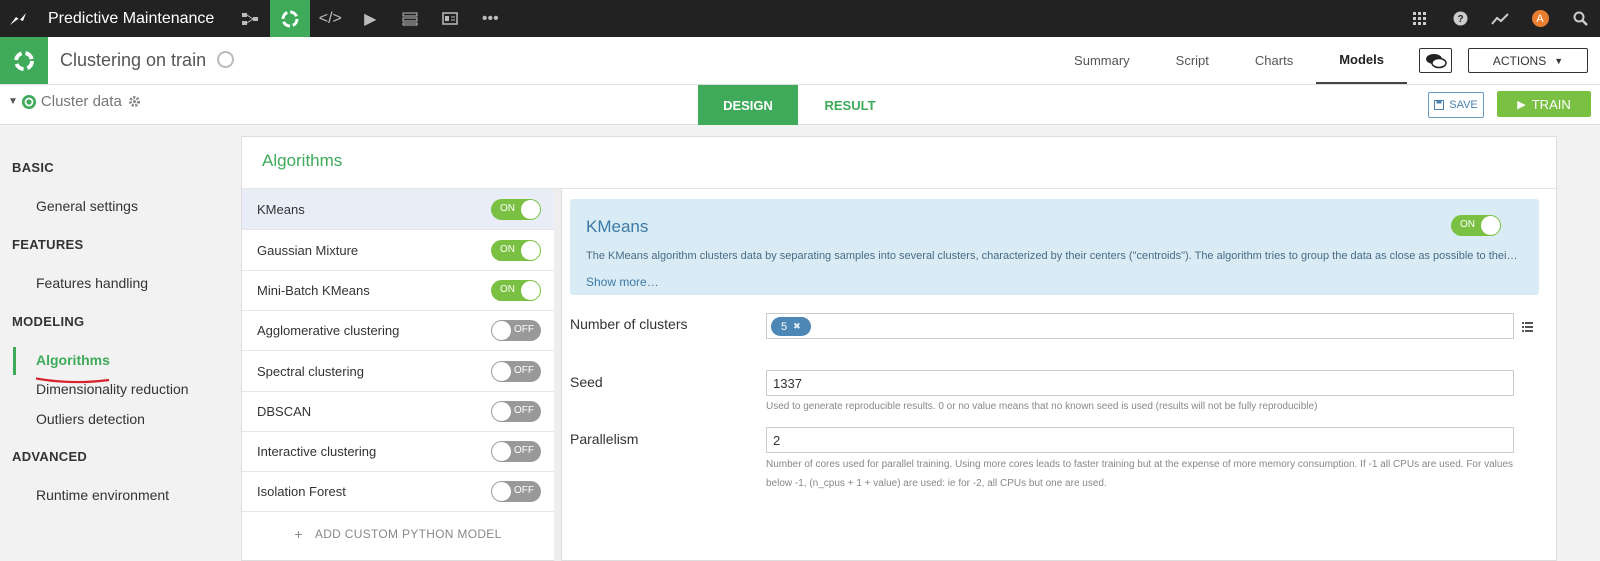 The width and height of the screenshot is (1600, 561). What do you see at coordinates (73, 360) in the screenshot?
I see `sidebar-item-algorithms: Algorithms` at bounding box center [73, 360].